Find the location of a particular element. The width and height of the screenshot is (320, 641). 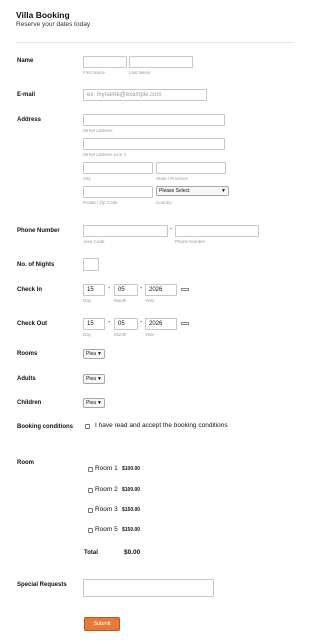

area-code-input is located at coordinates (125, 231).